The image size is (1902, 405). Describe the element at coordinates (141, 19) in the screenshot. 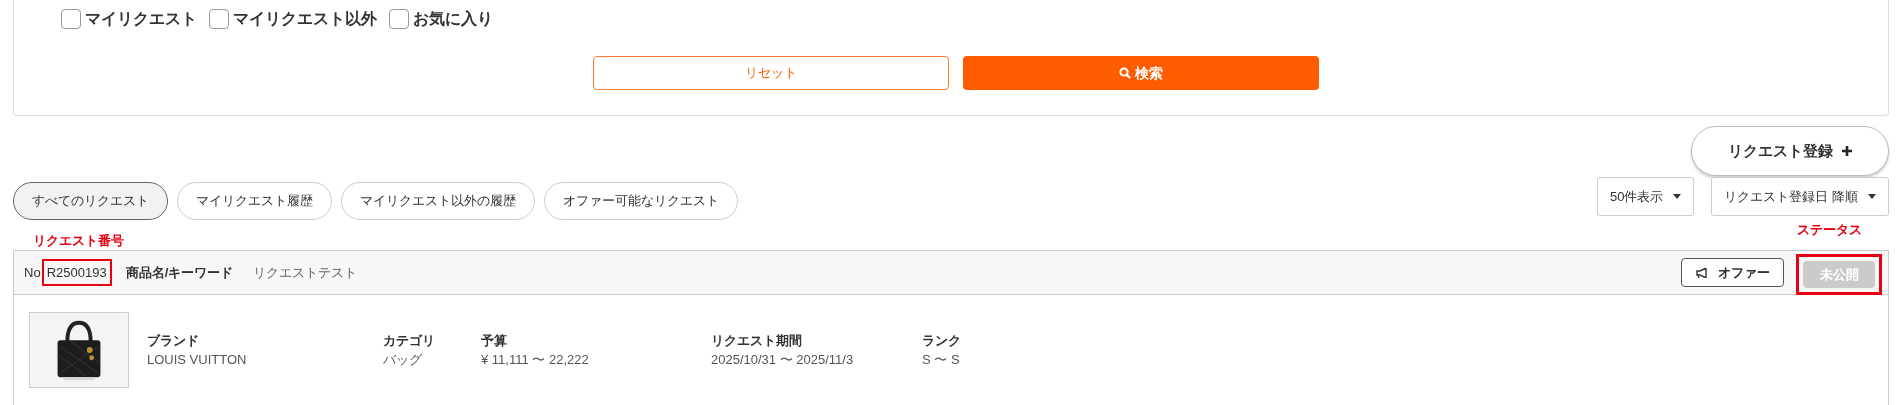

I see `checkbox-label: マイリクエスト` at that location.